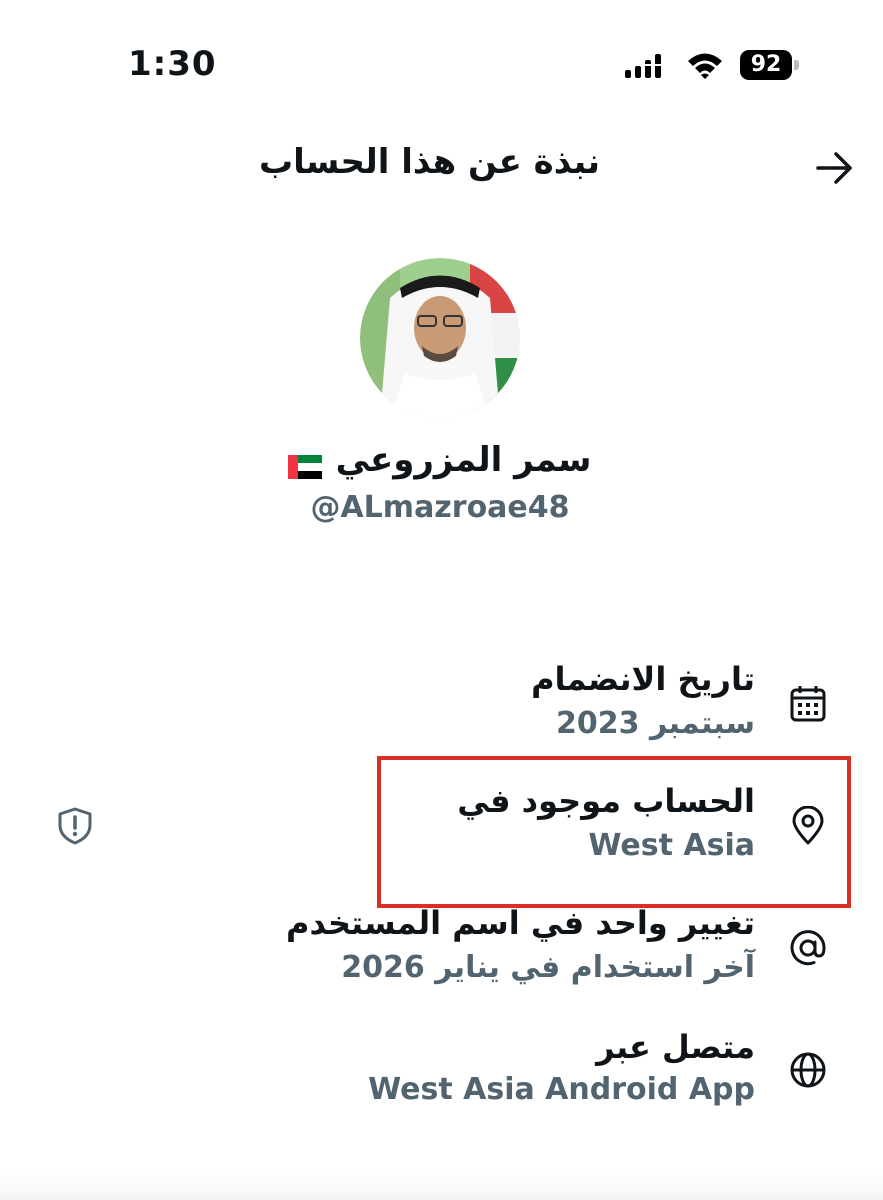 The width and height of the screenshot is (883, 1200). I want to click on wifi-icon, so click(705, 66).